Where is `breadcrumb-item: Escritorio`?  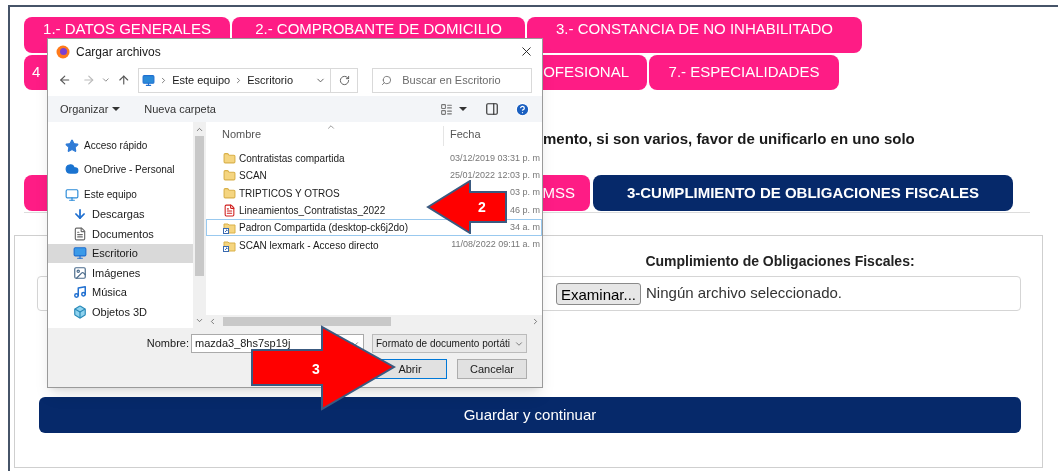
breadcrumb-item: Escritorio is located at coordinates (270, 80).